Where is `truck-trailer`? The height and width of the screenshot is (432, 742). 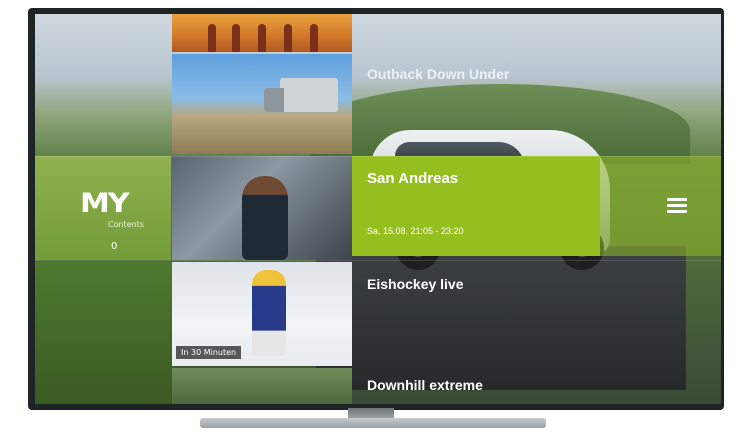
truck-trailer is located at coordinates (309, 95).